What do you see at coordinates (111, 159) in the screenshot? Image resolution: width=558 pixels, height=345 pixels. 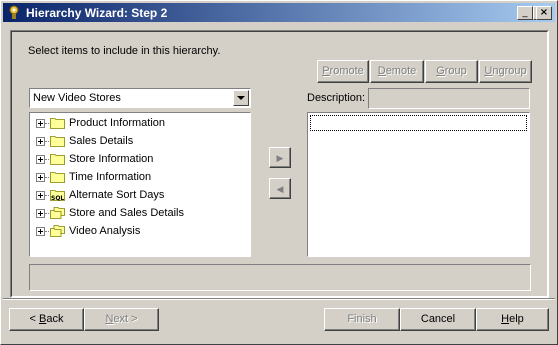 I see `tree-item-label: Store Information` at bounding box center [111, 159].